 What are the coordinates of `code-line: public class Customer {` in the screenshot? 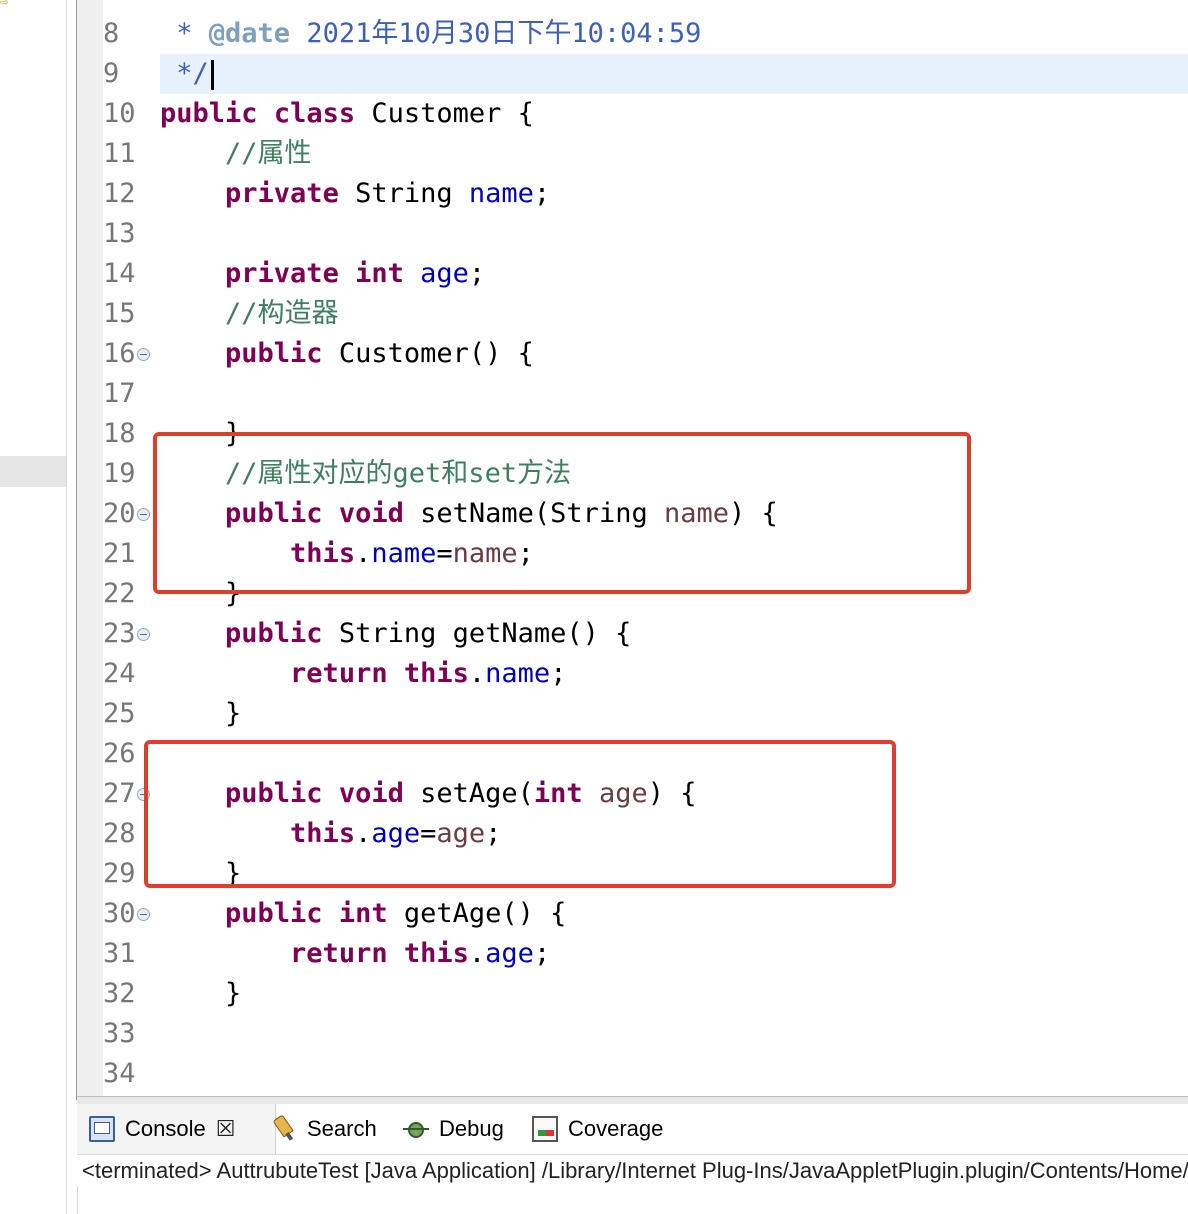 It's located at (347, 114).